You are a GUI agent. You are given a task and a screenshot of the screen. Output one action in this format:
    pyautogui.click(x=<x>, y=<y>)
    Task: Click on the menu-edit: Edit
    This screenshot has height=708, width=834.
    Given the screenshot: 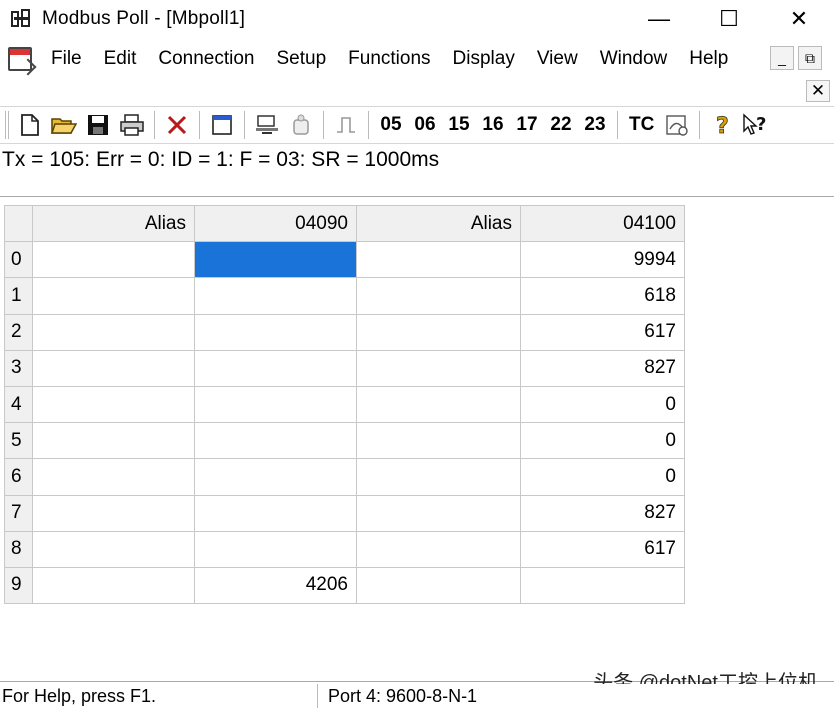 What is the action you would take?
    pyautogui.click(x=120, y=59)
    